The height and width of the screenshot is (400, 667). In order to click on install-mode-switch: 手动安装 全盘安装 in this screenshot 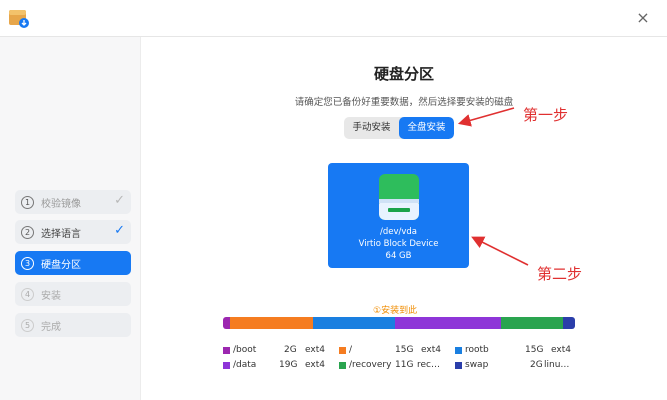, I will do `click(399, 128)`.